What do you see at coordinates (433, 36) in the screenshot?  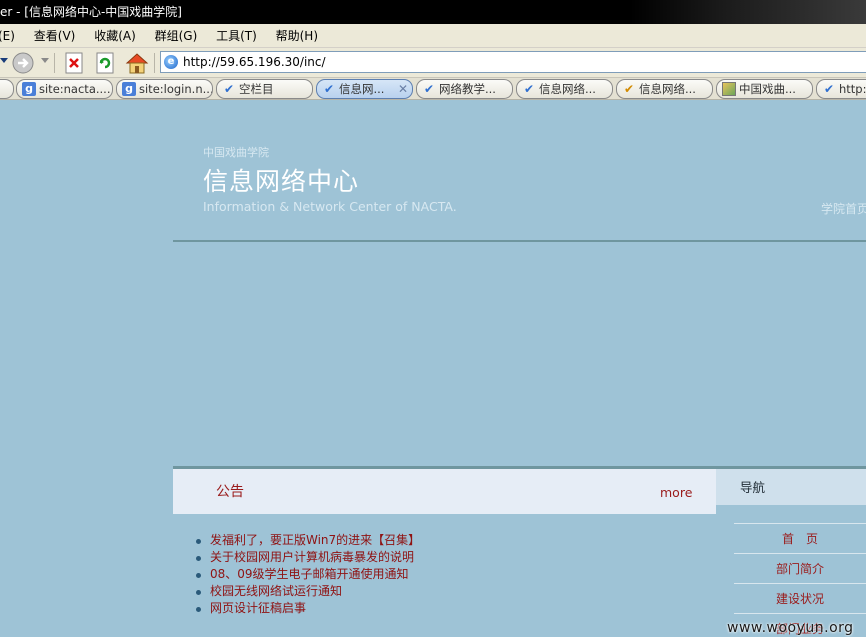 I see `menu-bar: (E) 查看(V) 收藏(A) 群组(G) 工具(T) 帮助(H)` at bounding box center [433, 36].